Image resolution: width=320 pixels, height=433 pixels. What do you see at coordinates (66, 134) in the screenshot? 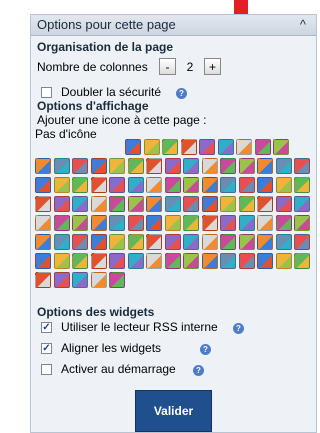
I see `no-icon-option: Pas d'icône` at bounding box center [66, 134].